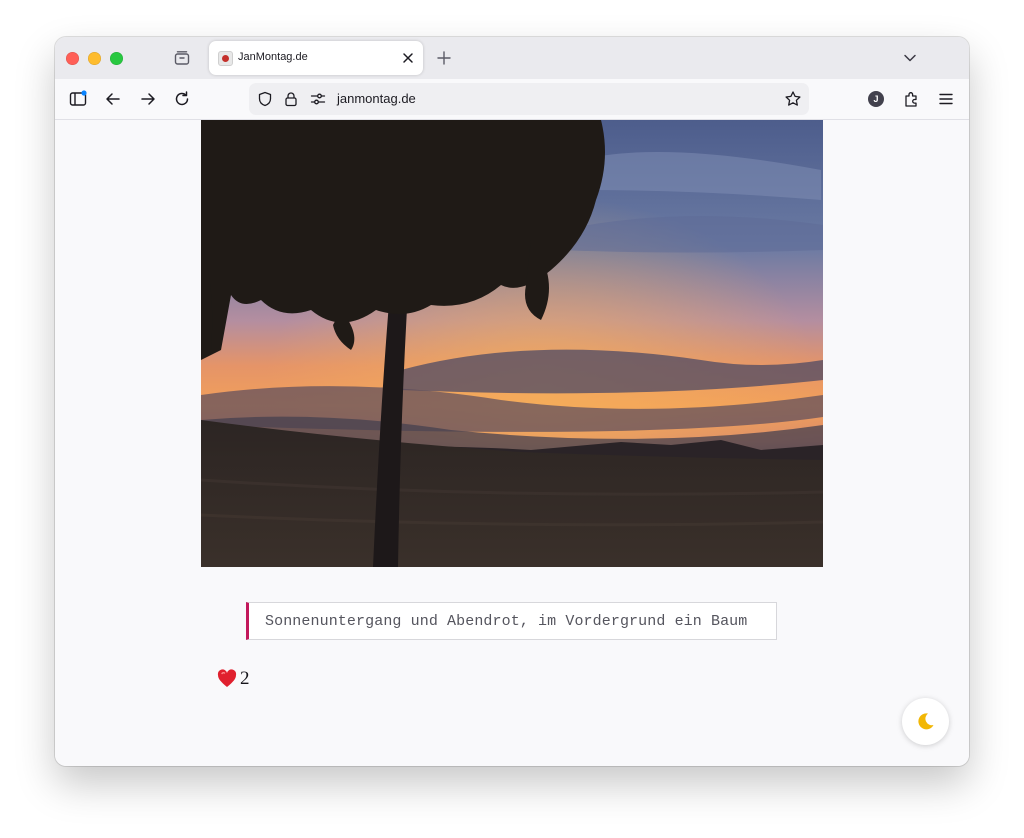  I want to click on account-avatar-button: J, so click(876, 99).